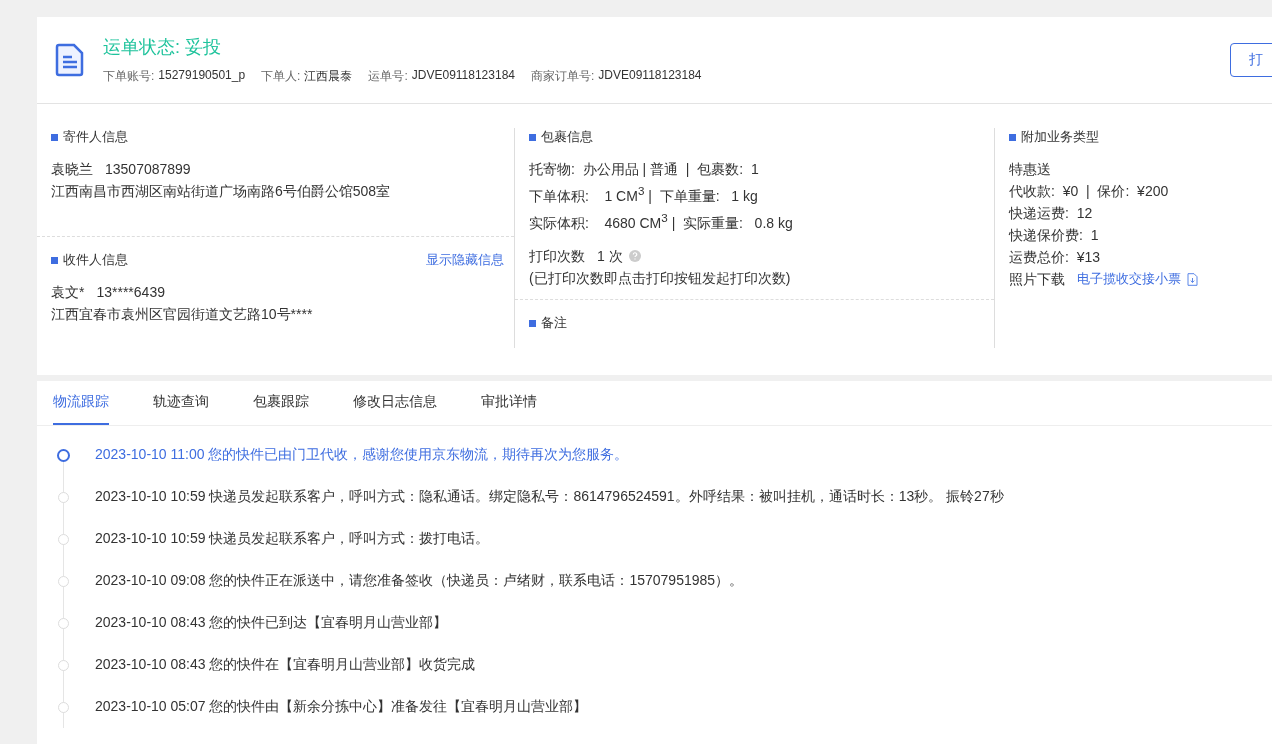 The width and height of the screenshot is (1272, 744). Describe the element at coordinates (1192, 279) in the screenshot. I see `file-icon` at that location.